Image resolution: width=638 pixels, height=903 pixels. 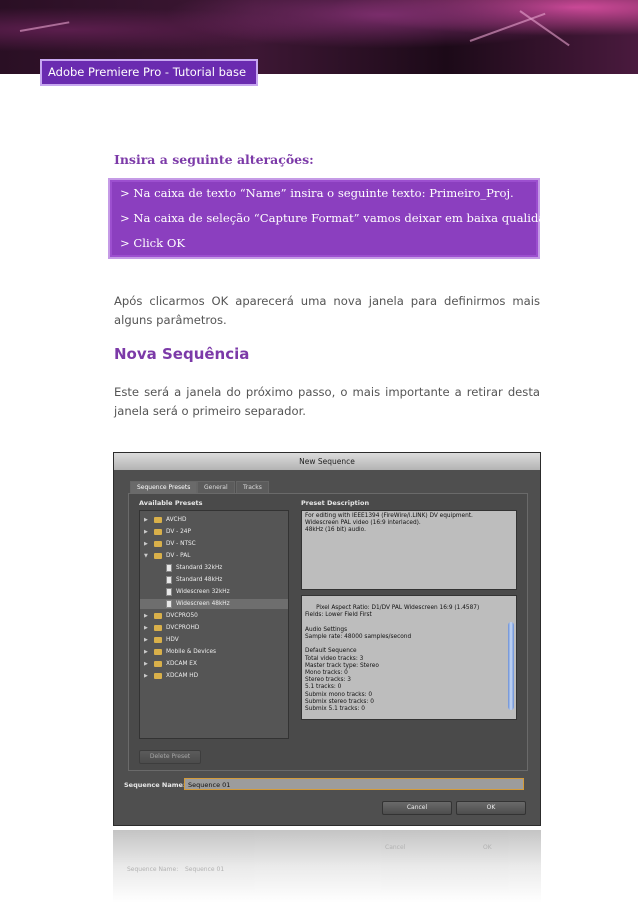 I want to click on preset-label: Standard 32kHz, so click(x=199, y=568).